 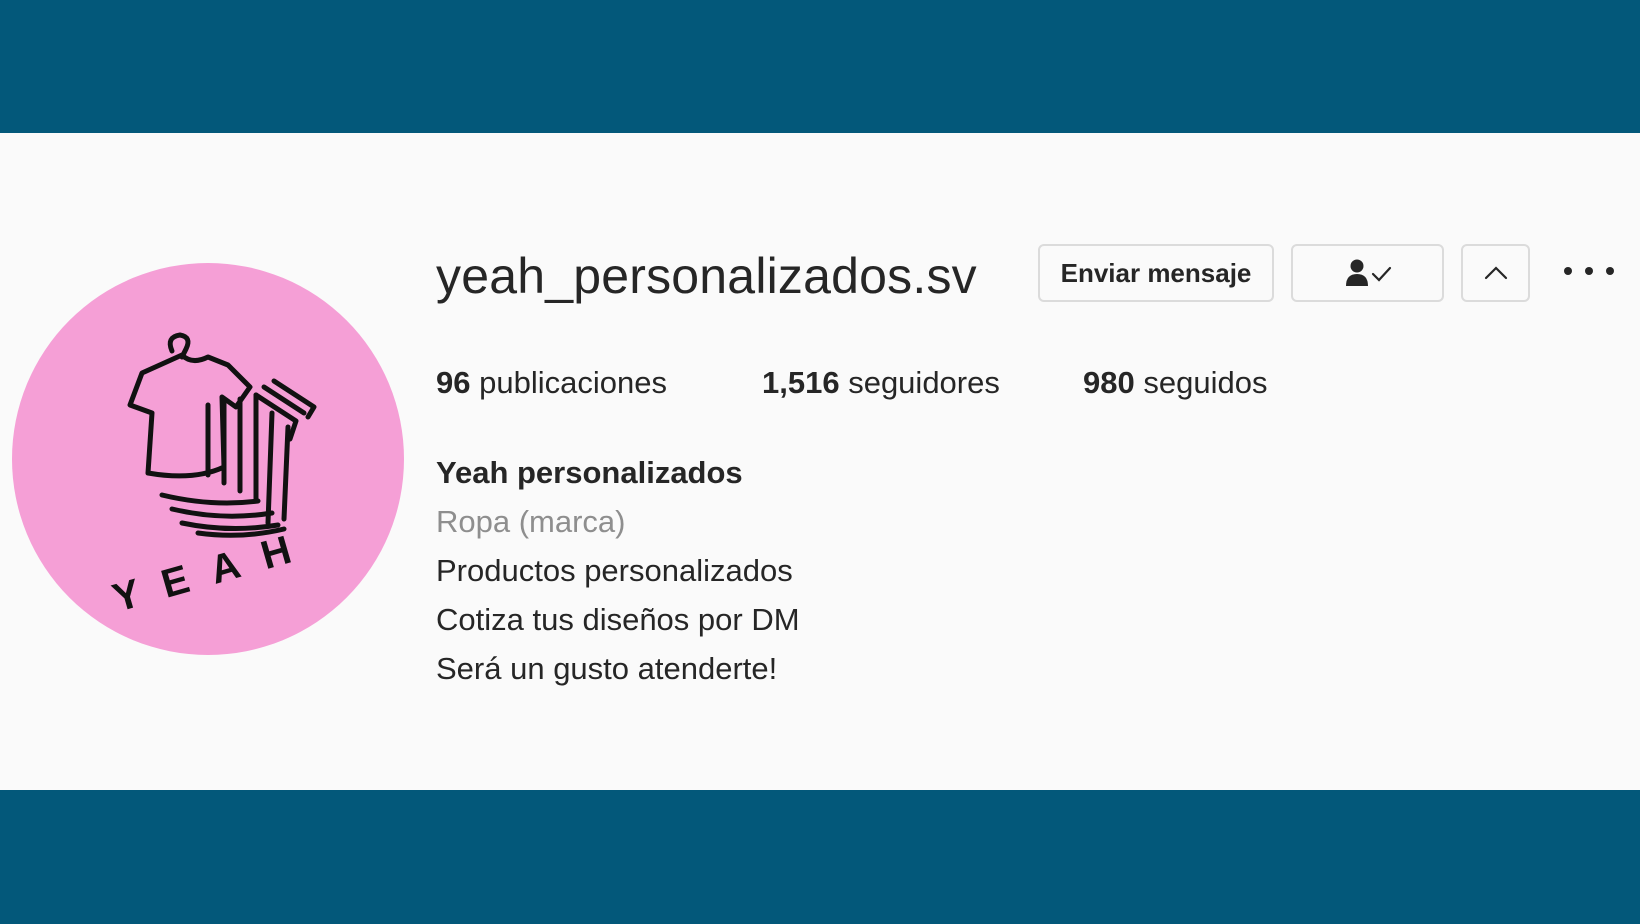 I want to click on send-message-label: Enviar mensaje, so click(x=1156, y=272).